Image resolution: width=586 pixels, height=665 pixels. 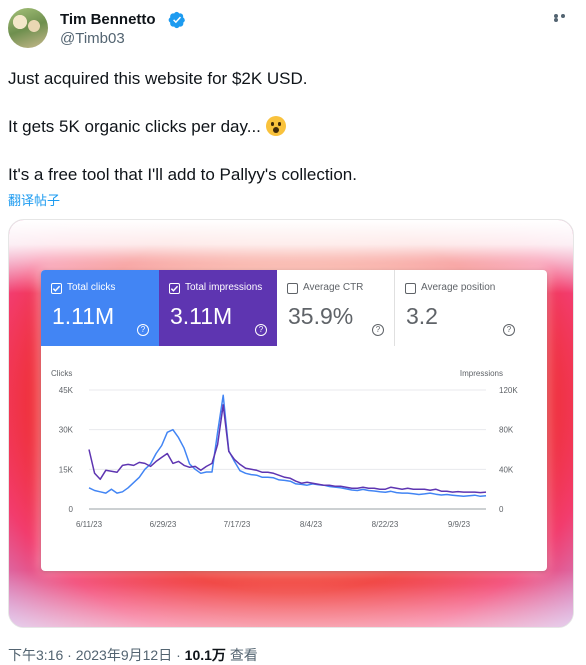 I want to click on tweet-meta: 下午3:16 · 2023年9月12日 · 10.1万 查看, so click(x=133, y=655).